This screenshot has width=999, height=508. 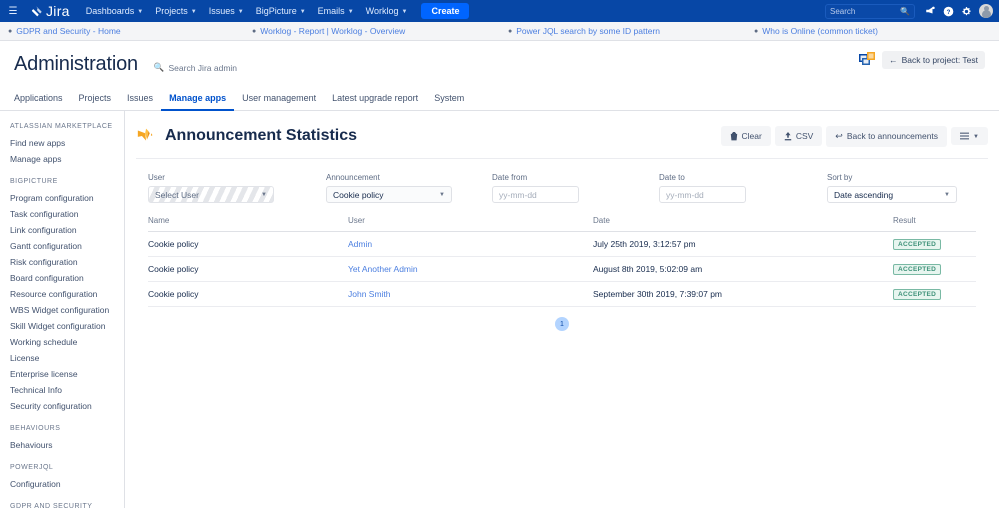 I want to click on admin-search-placeholder: Search Jira admin, so click(x=203, y=67).